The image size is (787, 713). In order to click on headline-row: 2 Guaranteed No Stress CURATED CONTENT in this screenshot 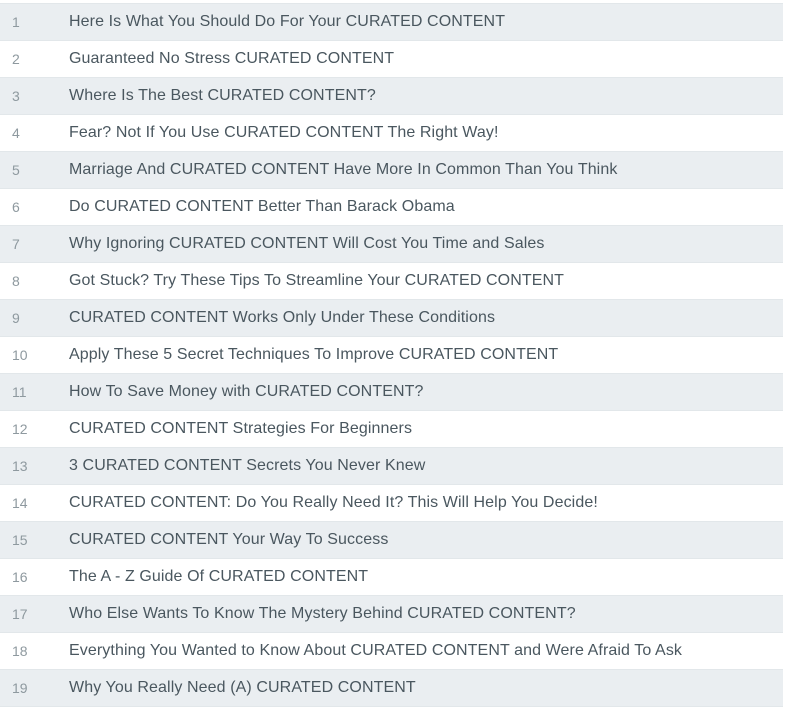, I will do `click(393, 59)`.